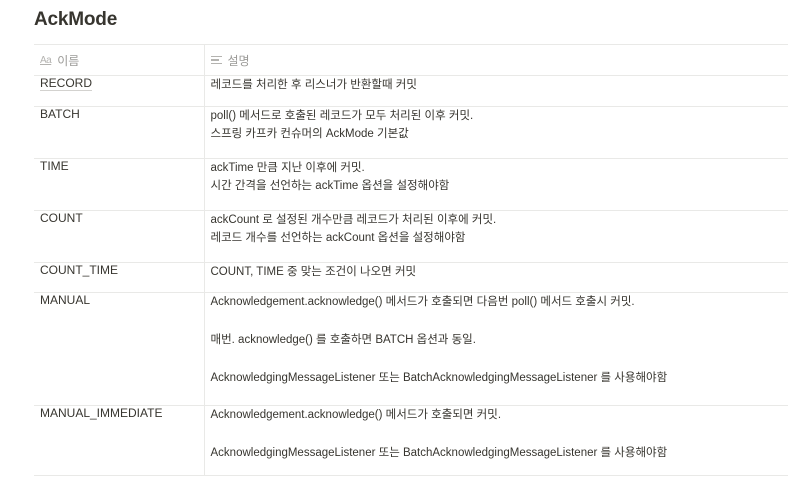 The width and height of the screenshot is (790, 482). Describe the element at coordinates (66, 83) in the screenshot. I see `row-name: RECORD` at that location.